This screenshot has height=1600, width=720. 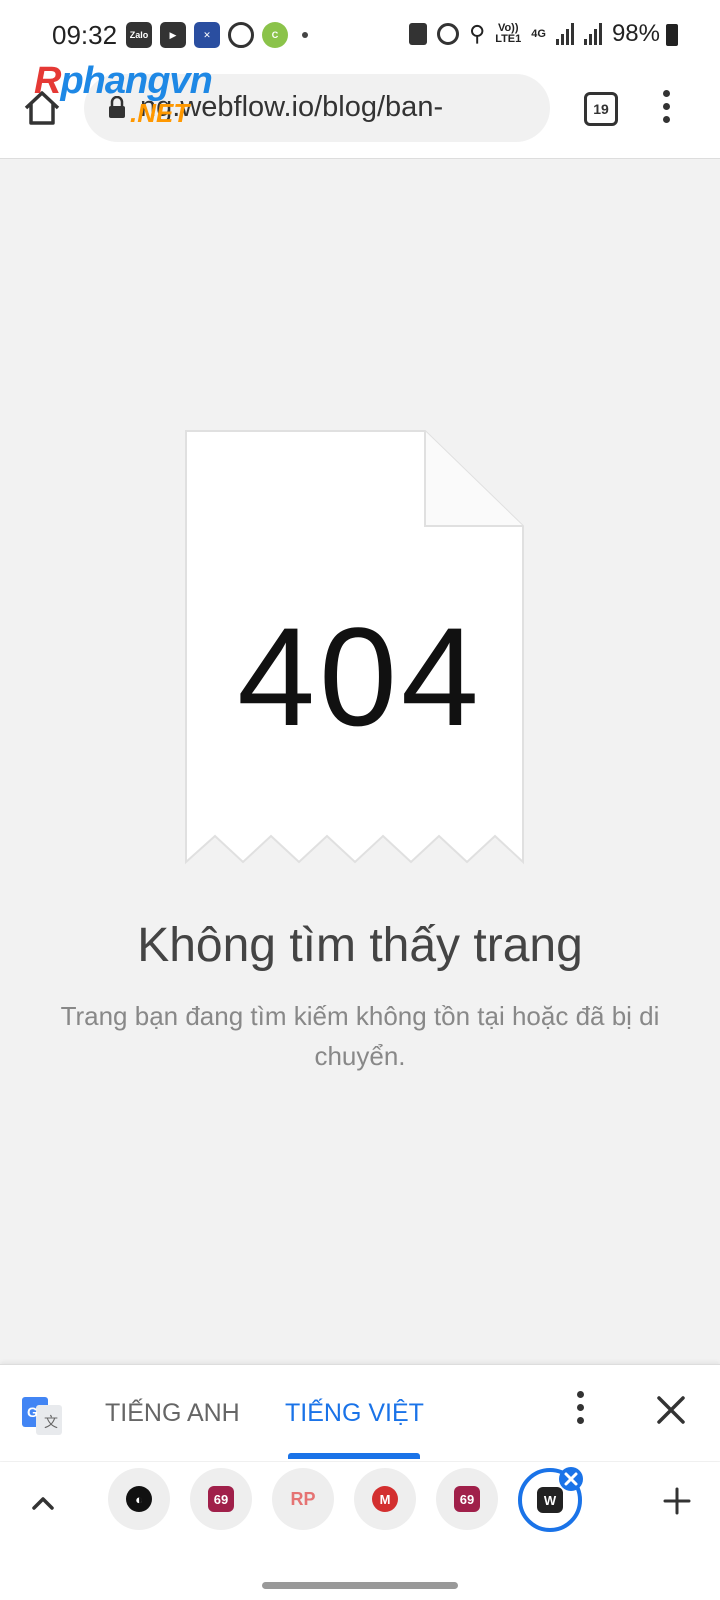 I want to click on youtube-icon: ▶, so click(x=173, y=35).